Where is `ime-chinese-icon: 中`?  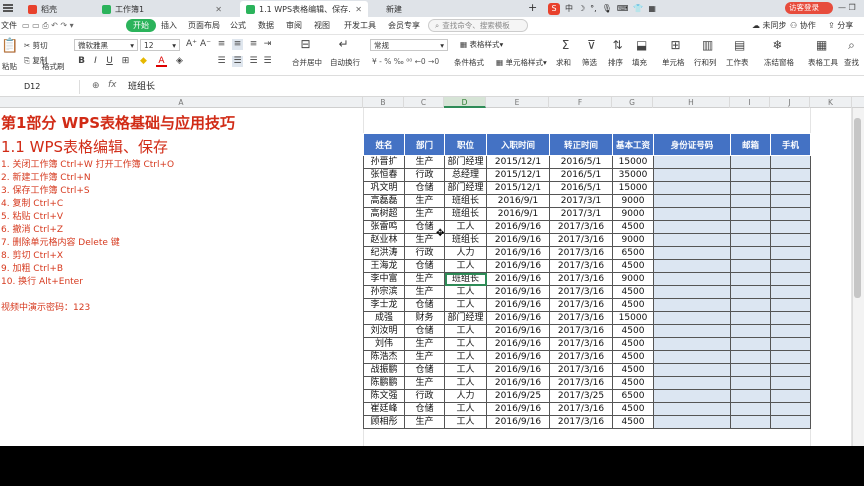 ime-chinese-icon: 中 is located at coordinates (569, 8).